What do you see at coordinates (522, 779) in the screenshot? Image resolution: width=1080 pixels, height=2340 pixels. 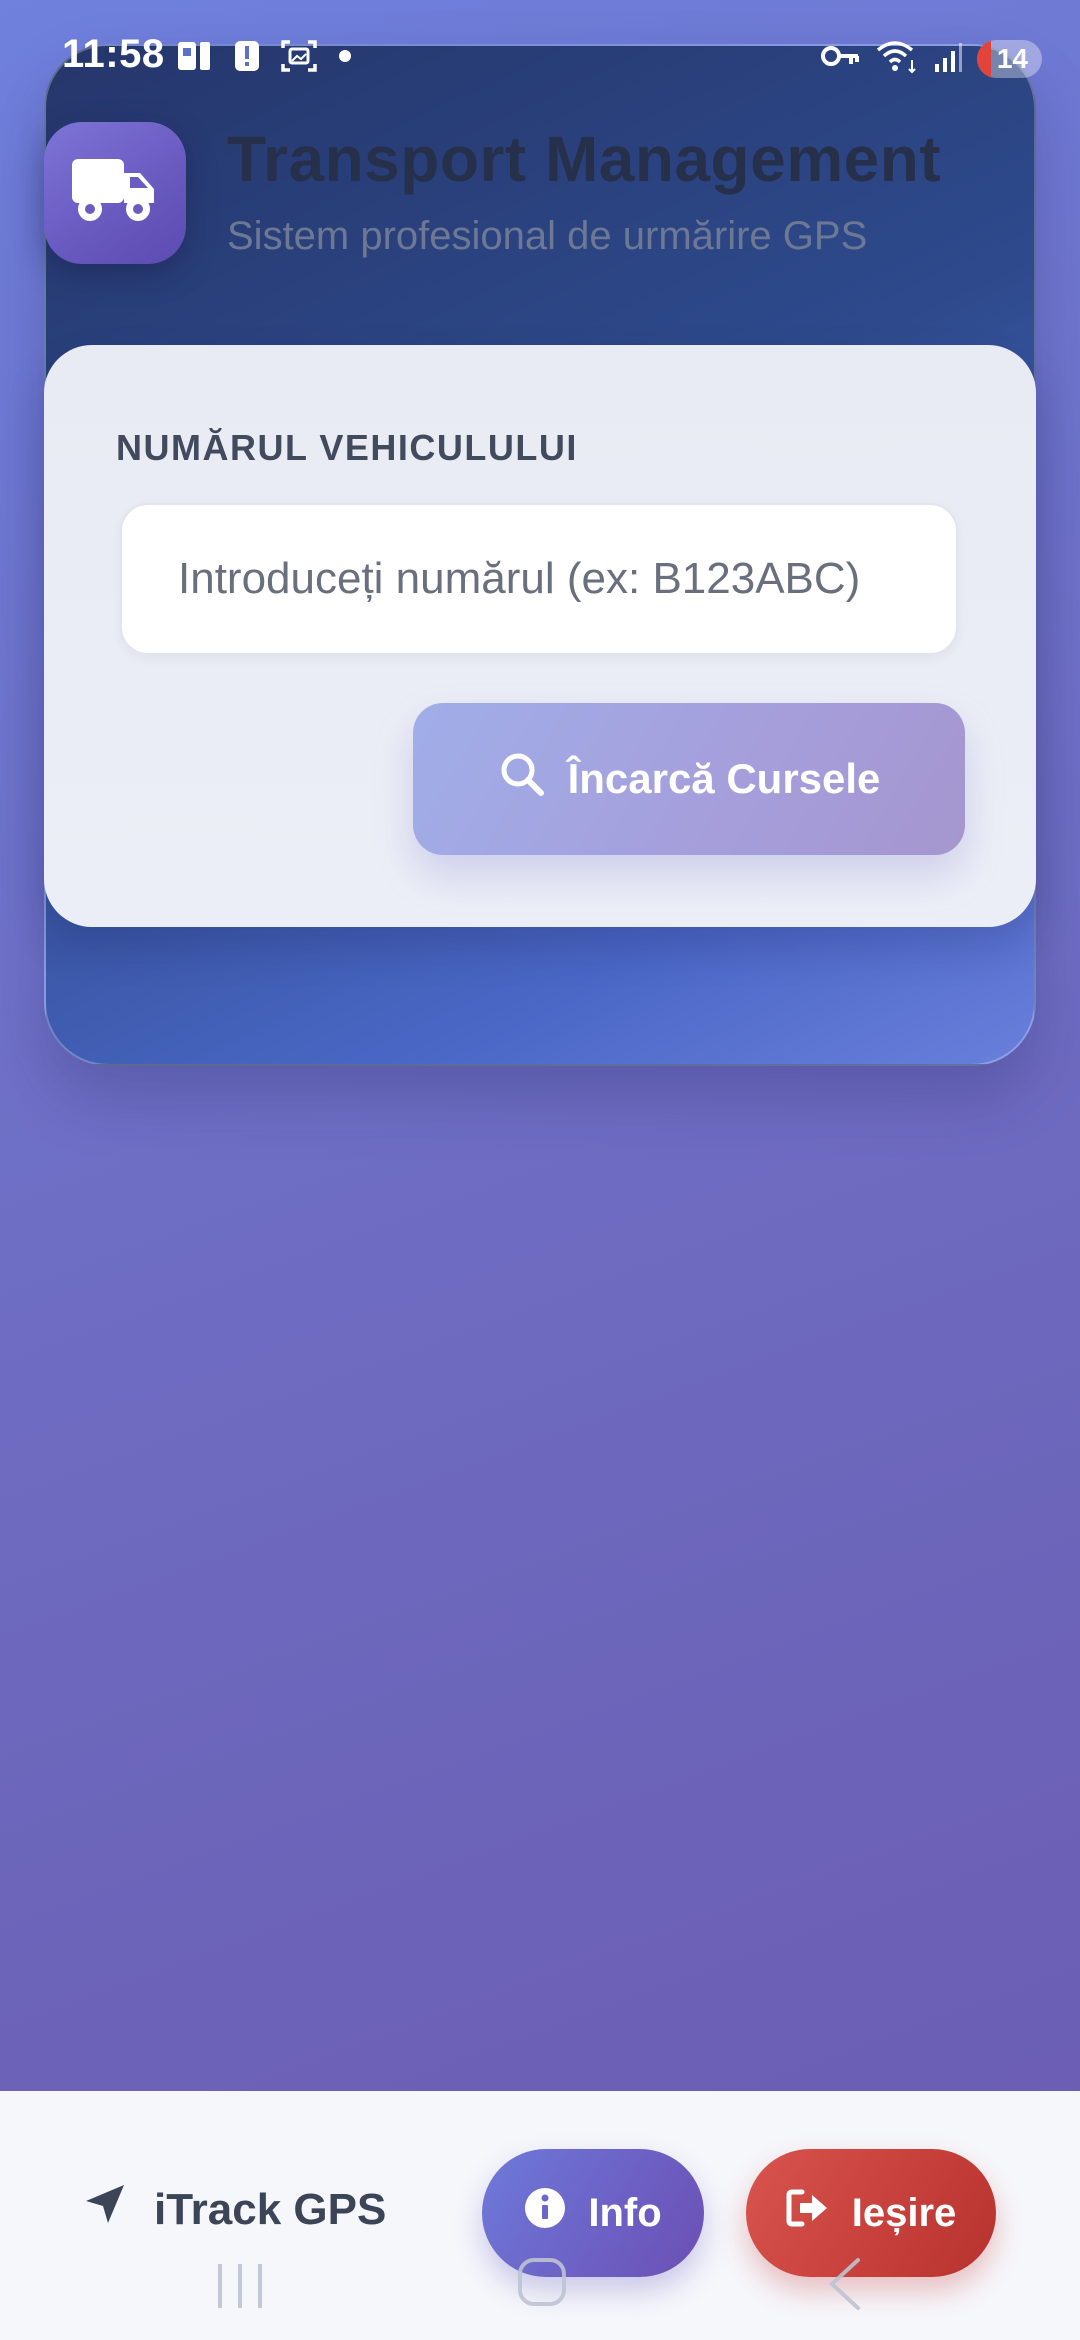 I see `search-icon` at bounding box center [522, 779].